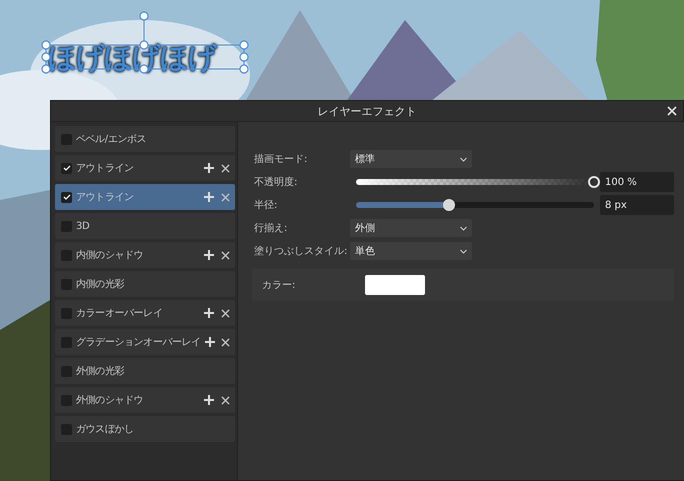  What do you see at coordinates (145, 168) in the screenshot?
I see `effect-item: アウトライン` at bounding box center [145, 168].